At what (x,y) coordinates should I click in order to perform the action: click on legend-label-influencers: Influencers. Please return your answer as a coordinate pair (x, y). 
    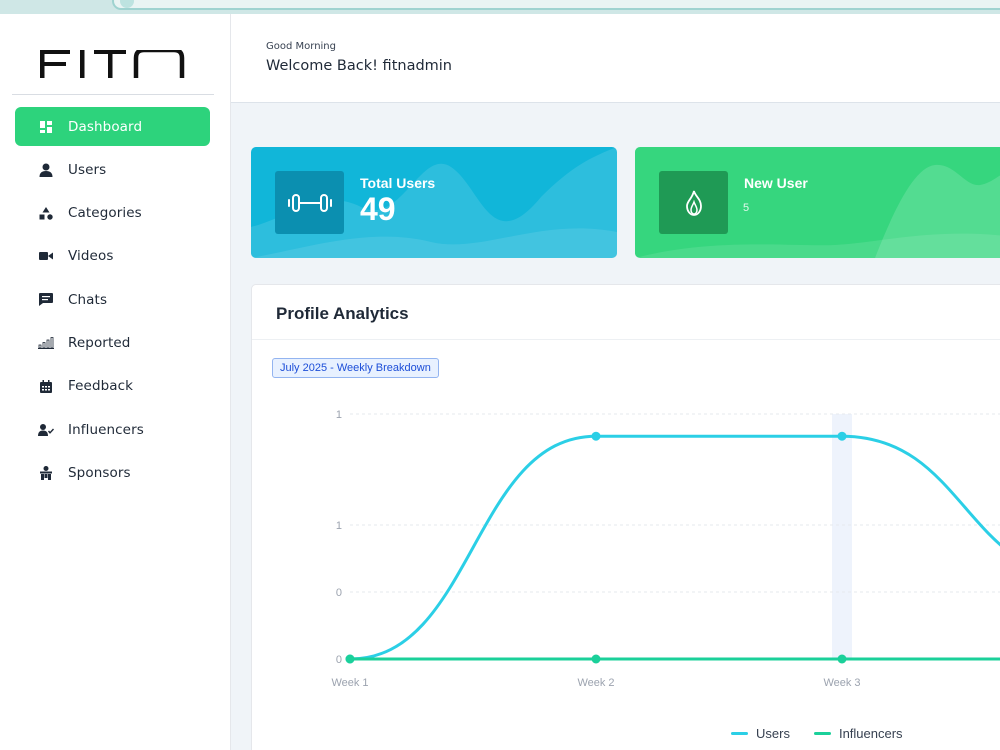
    Looking at the image, I should click on (870, 733).